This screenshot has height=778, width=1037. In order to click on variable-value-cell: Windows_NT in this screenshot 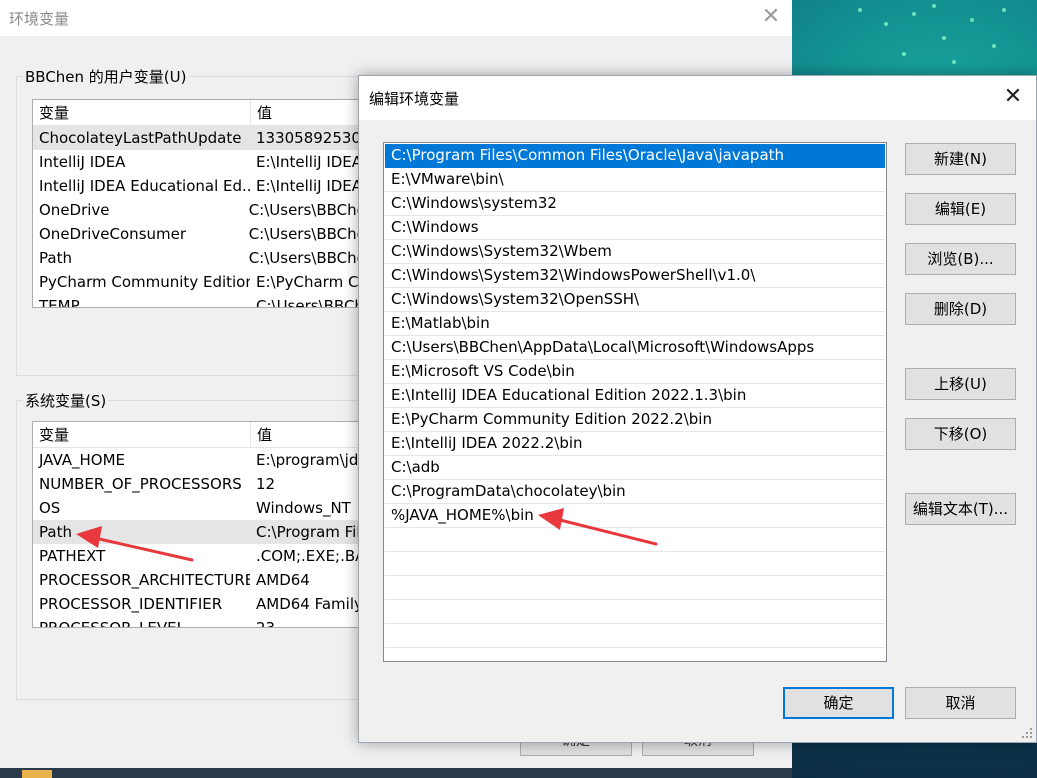, I will do `click(303, 508)`.